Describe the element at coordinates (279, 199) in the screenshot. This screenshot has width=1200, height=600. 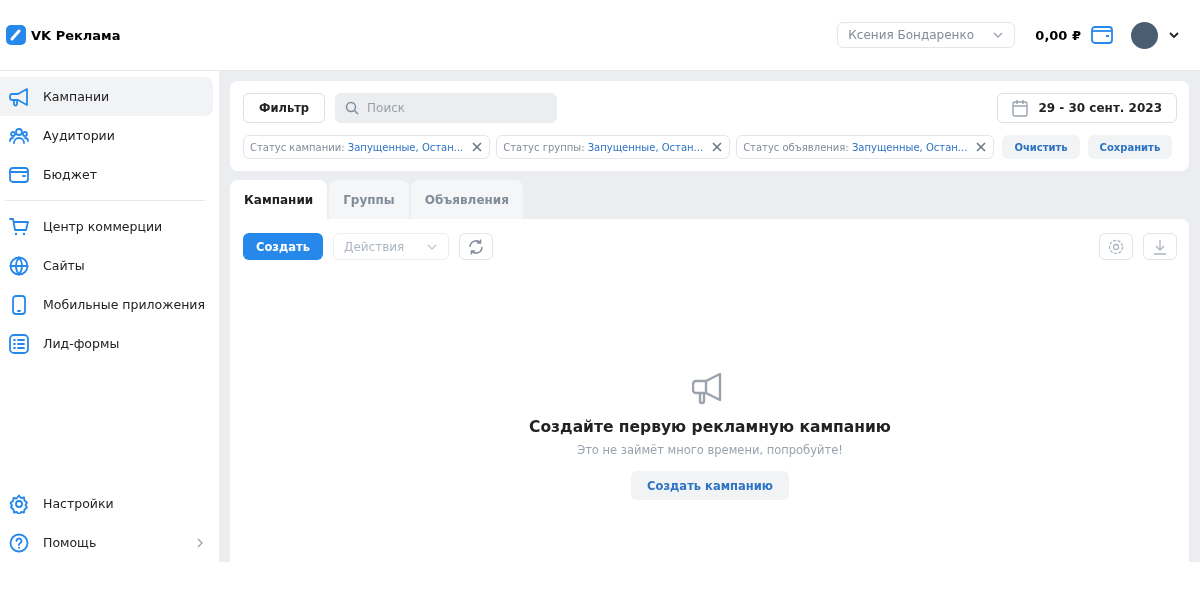
I see `tab: Кампании` at that location.